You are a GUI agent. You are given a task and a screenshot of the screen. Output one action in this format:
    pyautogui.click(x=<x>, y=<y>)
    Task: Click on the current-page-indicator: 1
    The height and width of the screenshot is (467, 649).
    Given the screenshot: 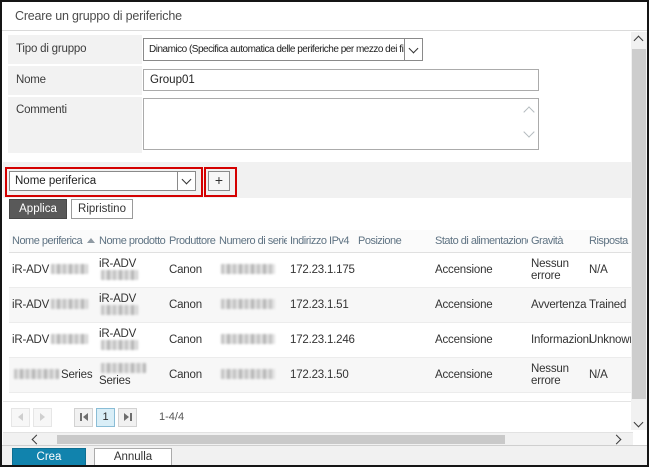 What is the action you would take?
    pyautogui.click(x=105, y=417)
    